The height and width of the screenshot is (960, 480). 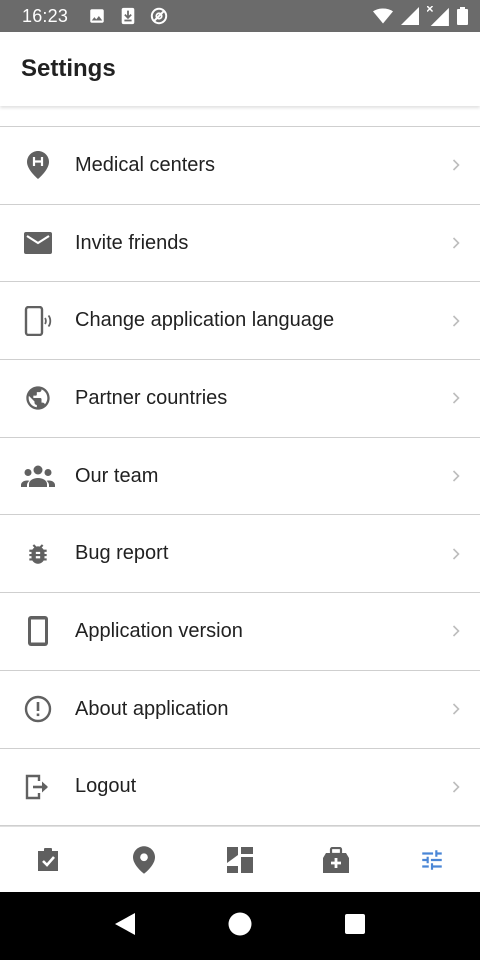 I want to click on nav-item-dashboard, so click(x=240, y=859).